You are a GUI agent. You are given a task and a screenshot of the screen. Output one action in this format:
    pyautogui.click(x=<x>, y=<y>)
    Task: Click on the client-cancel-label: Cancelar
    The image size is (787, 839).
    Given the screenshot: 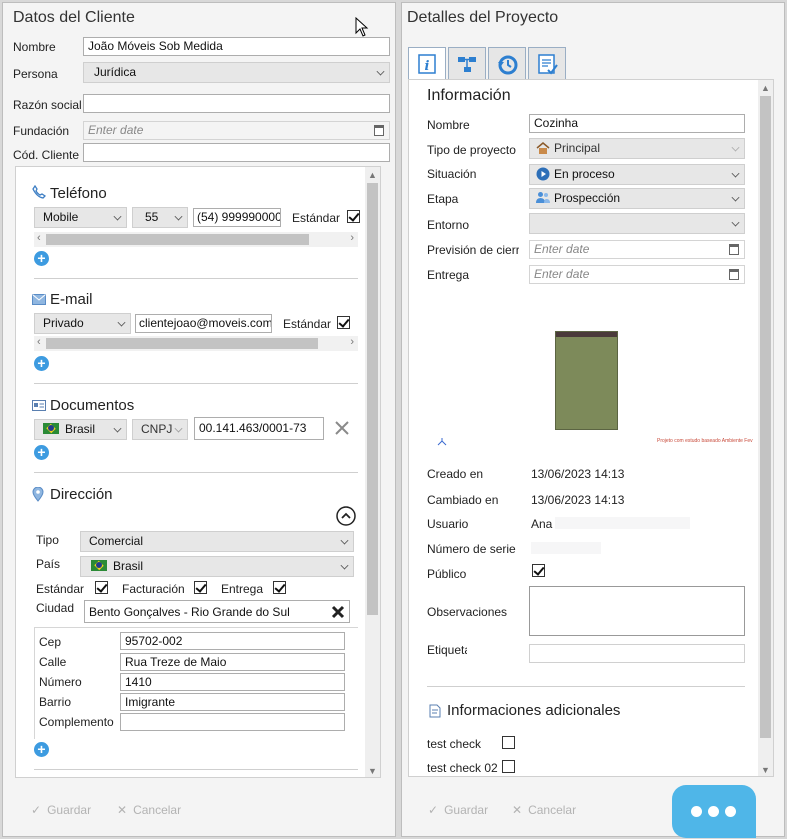 What is the action you would take?
    pyautogui.click(x=157, y=810)
    